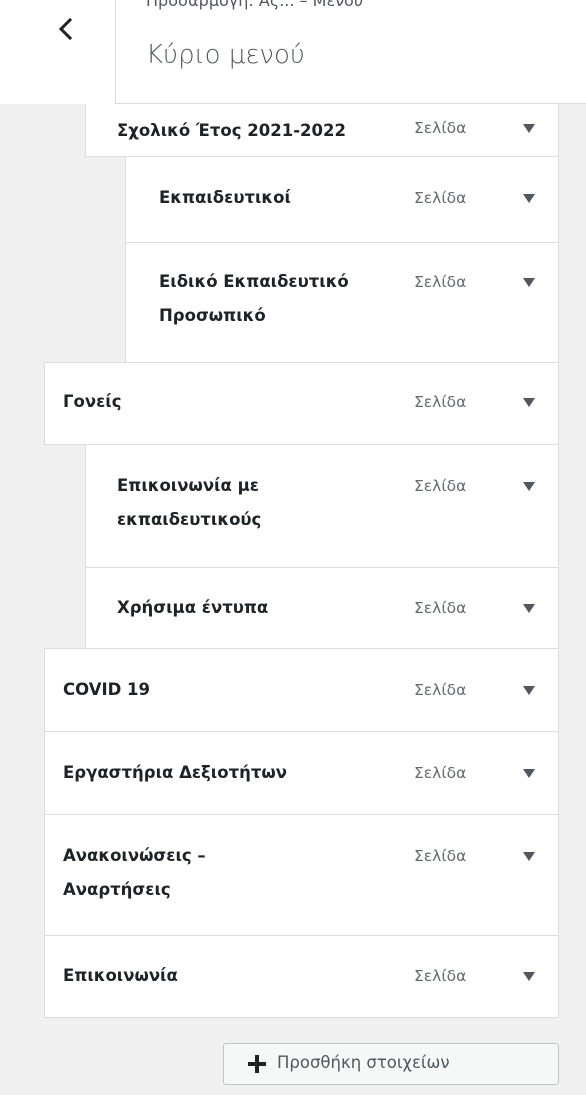 Image resolution: width=586 pixels, height=1095 pixels. Describe the element at coordinates (363, 1062) in the screenshot. I see `add-items-label: Προσθήκη στοιχείων` at that location.